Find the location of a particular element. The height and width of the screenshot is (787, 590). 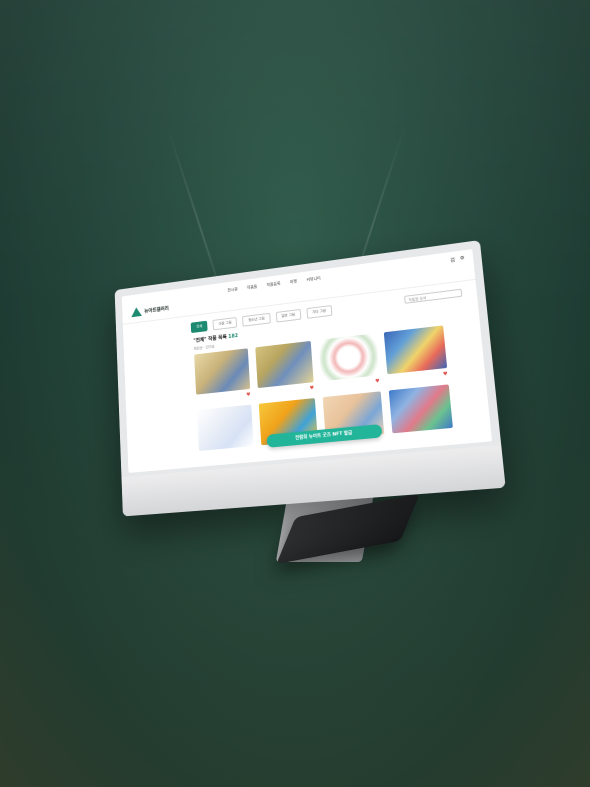

result-heading: "전체" 작품 목록 182 is located at coordinates (215, 338).